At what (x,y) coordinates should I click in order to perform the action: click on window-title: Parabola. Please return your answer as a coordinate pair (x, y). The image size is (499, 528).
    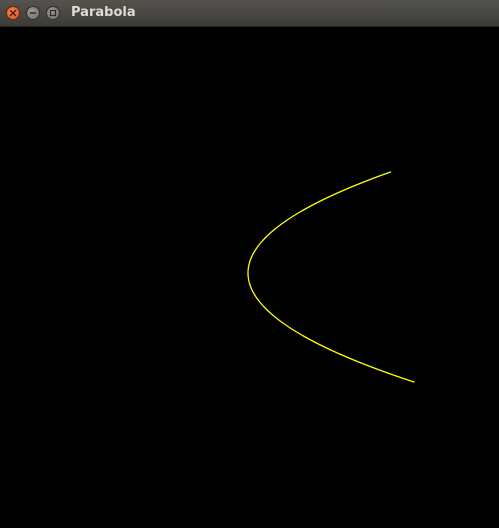
    Looking at the image, I should click on (103, 12).